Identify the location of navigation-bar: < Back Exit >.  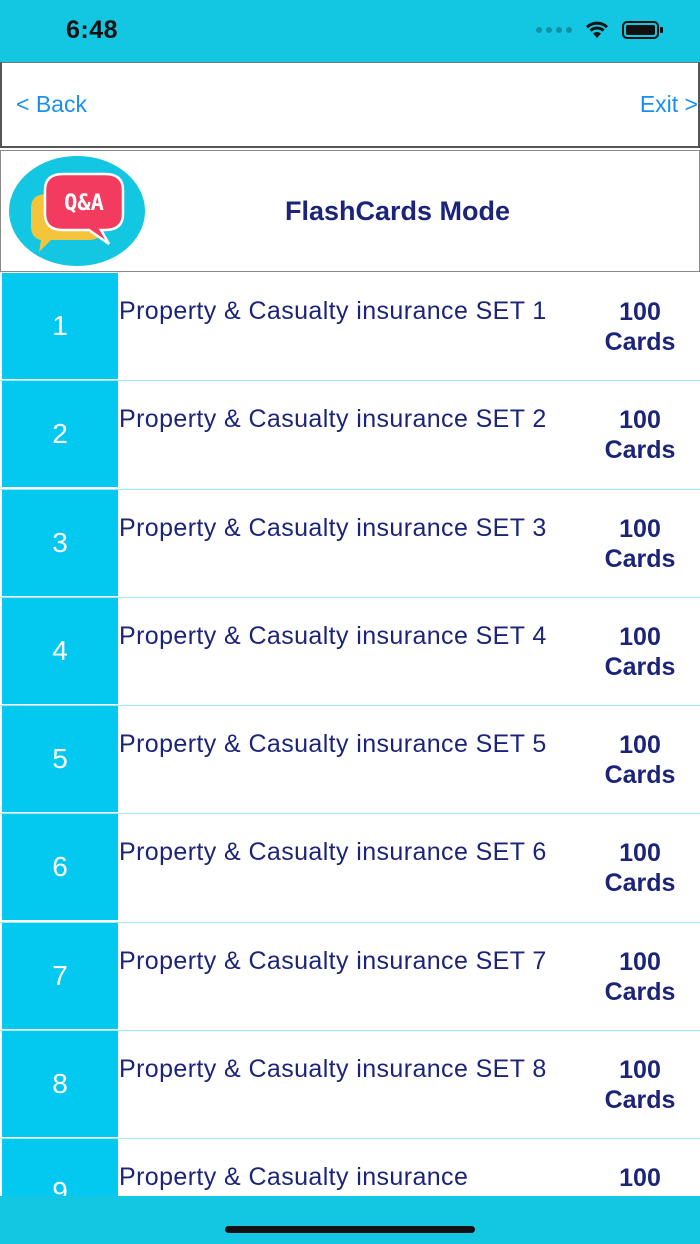
(350, 105).